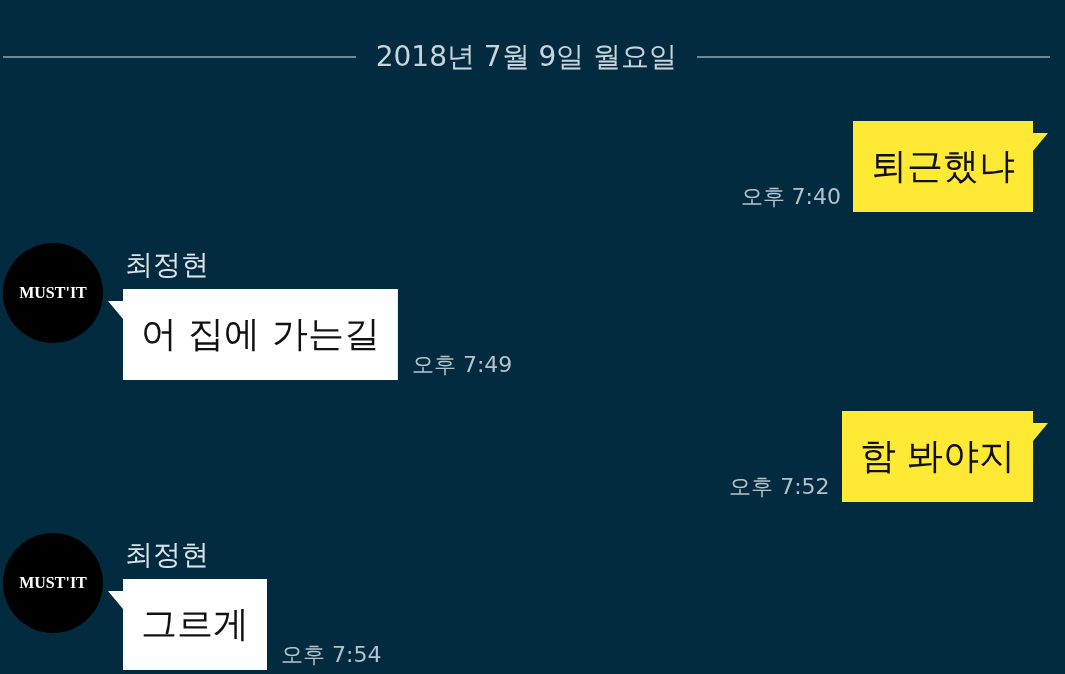 This screenshot has height=674, width=1065. Describe the element at coordinates (253, 334) in the screenshot. I see `received-message-bubble: 어 집에 가는길` at that location.